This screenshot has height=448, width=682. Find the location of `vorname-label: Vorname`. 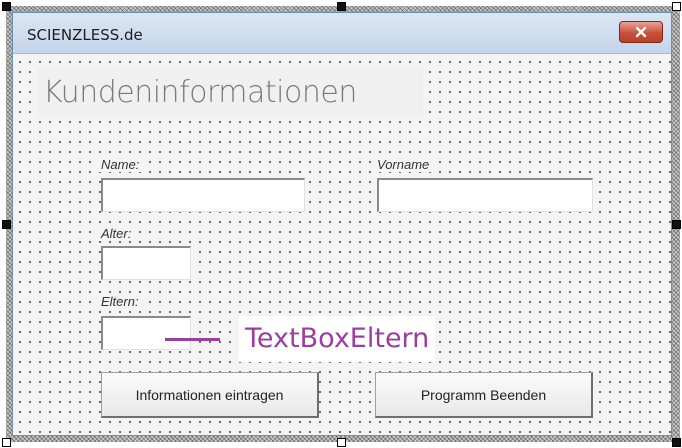

vorname-label: Vorname is located at coordinates (403, 164).